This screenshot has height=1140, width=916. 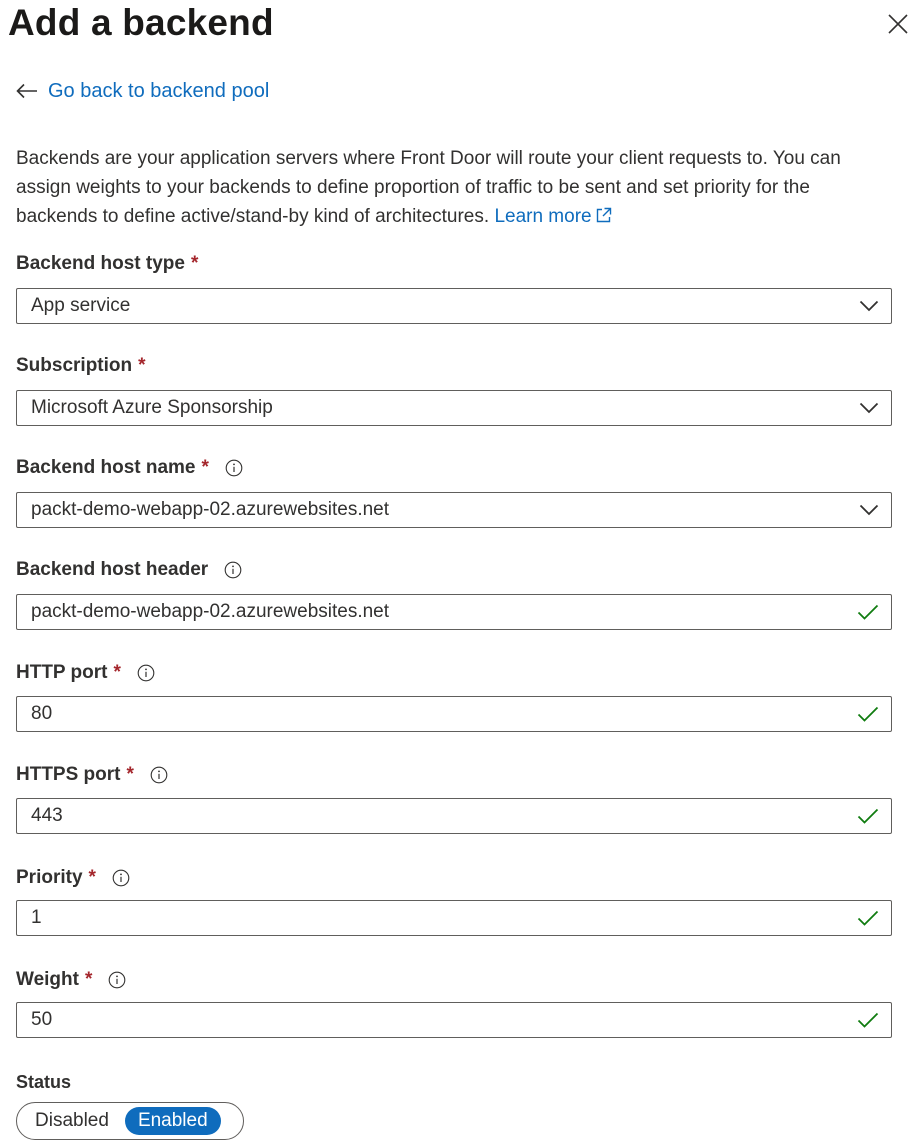 I want to click on backend-host-name-dropdown: packt-demo-webapp-02.azurewebsites.net, so click(x=454, y=510).